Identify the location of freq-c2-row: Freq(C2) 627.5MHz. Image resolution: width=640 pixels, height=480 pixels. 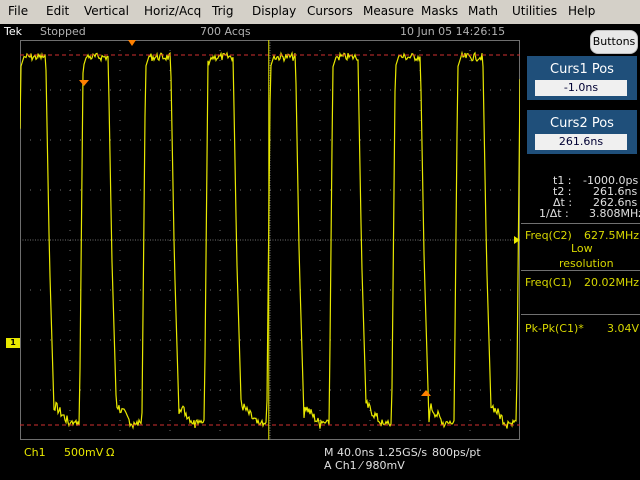
(582, 236).